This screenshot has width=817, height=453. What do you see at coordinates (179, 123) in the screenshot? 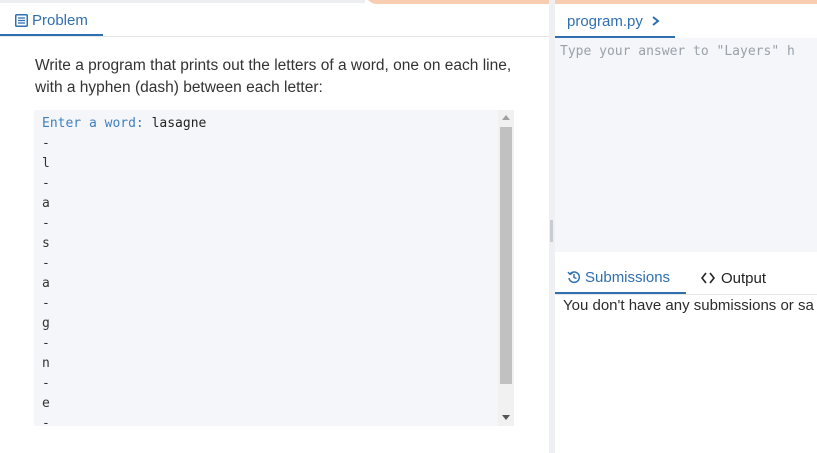
I see `console-input-value: lasagne` at bounding box center [179, 123].